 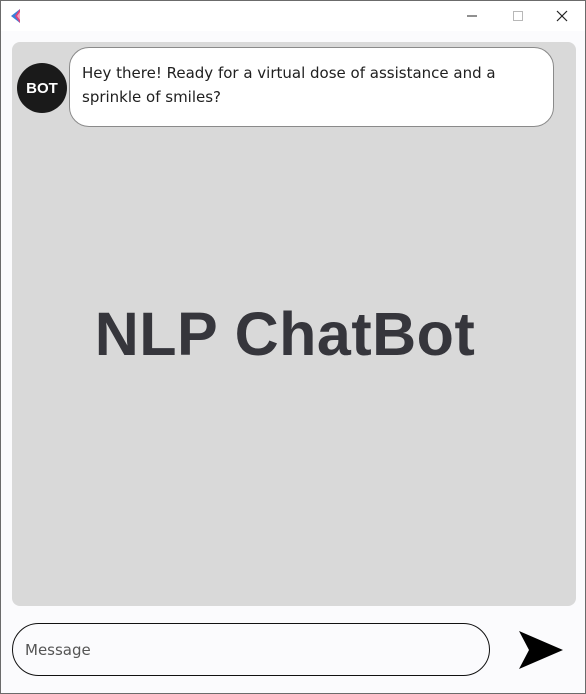 I want to click on send-button, so click(x=540, y=650).